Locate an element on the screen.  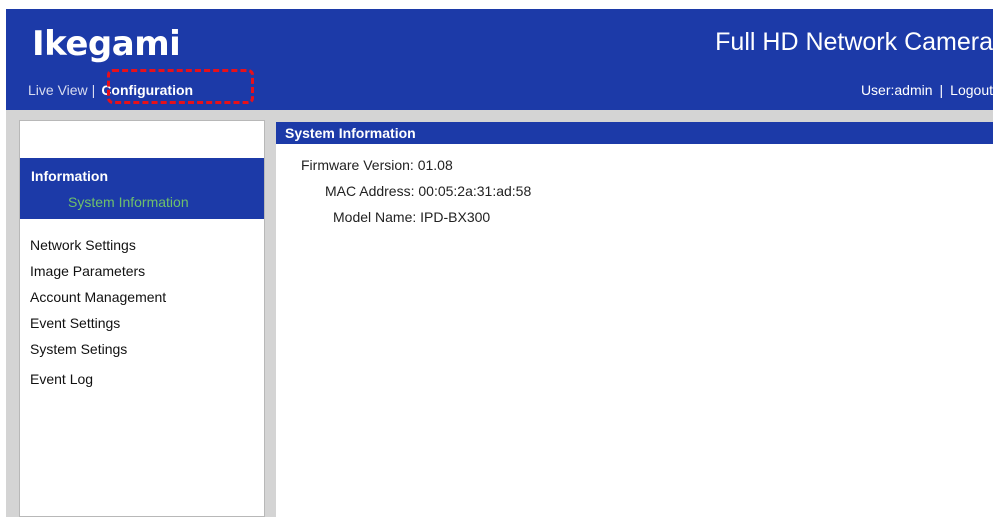
user-nav: User:admin | Logout is located at coordinates (927, 90).